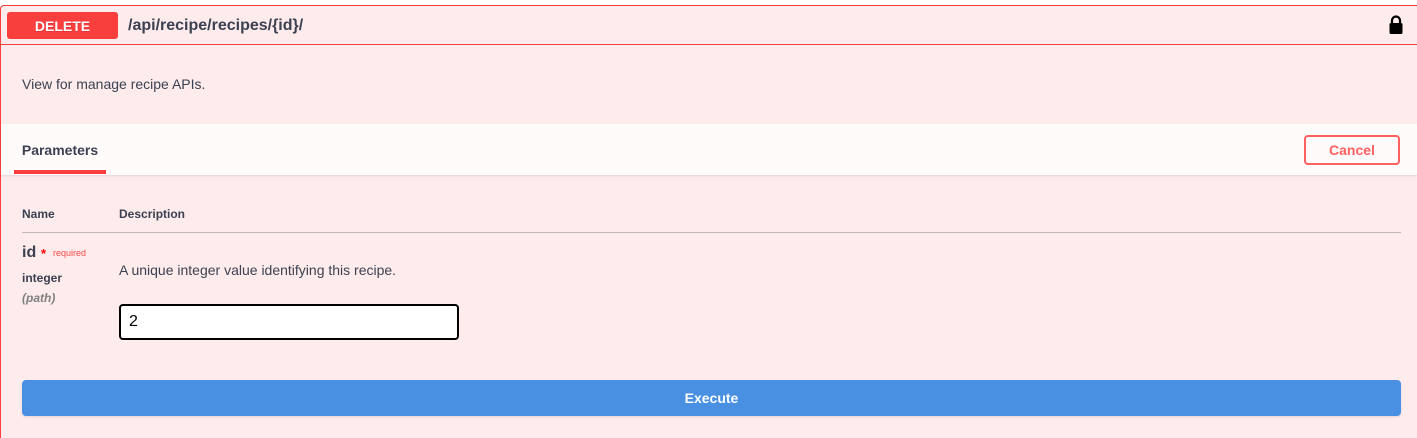 The height and width of the screenshot is (438, 1417). Describe the element at coordinates (216, 25) in the screenshot. I see `operation-path: /api/recipe/recipes/{id}/` at that location.